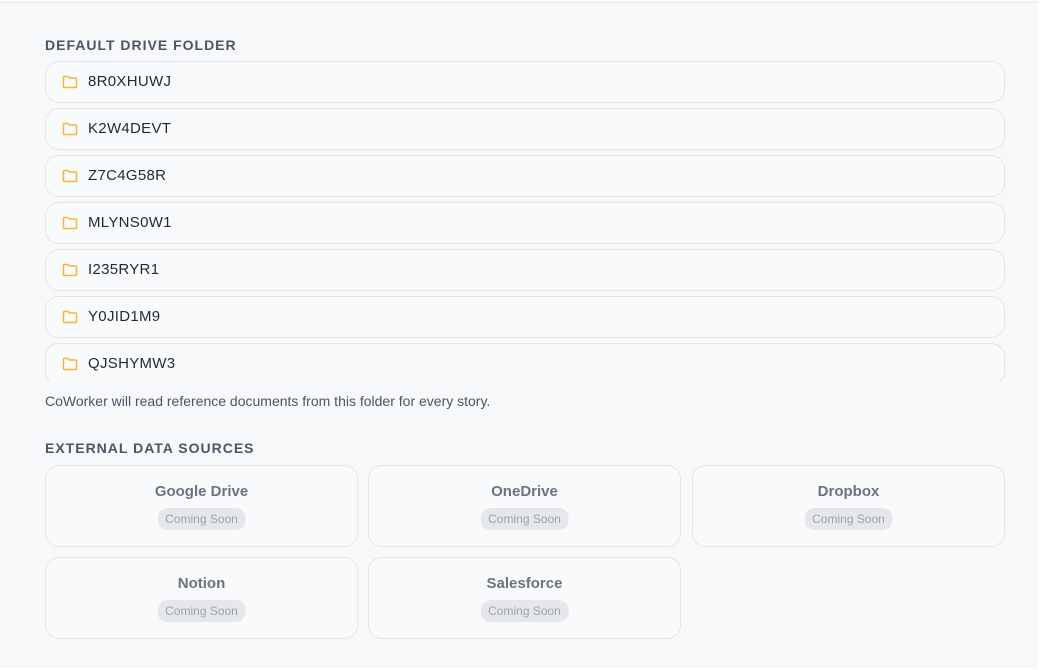 This screenshot has height=670, width=1042. I want to click on source-name: OneDrive, so click(524, 491).